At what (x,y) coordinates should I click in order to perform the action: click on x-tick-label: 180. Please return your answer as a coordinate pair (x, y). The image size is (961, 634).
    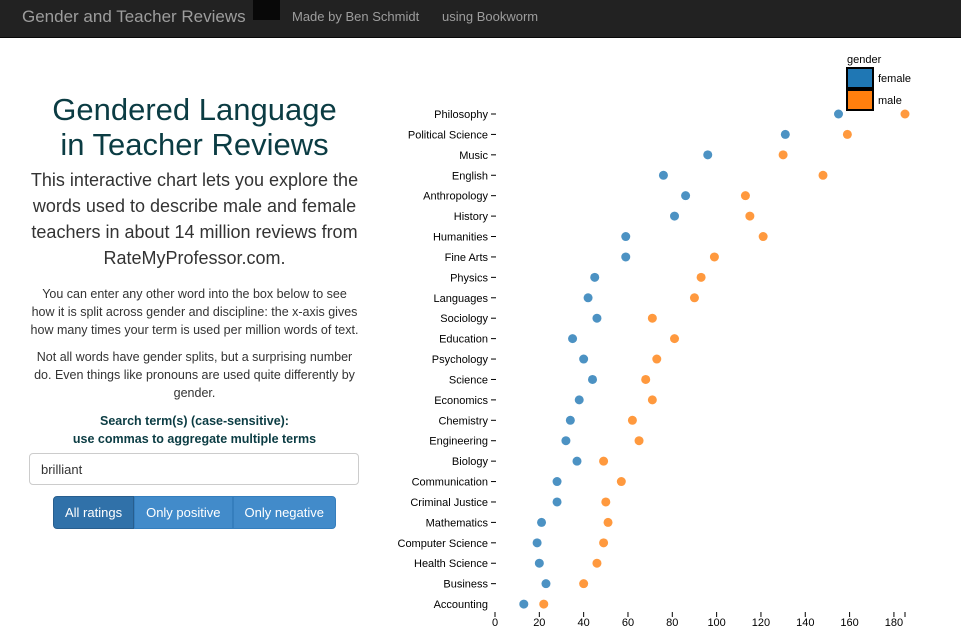
    Looking at the image, I should click on (894, 623).